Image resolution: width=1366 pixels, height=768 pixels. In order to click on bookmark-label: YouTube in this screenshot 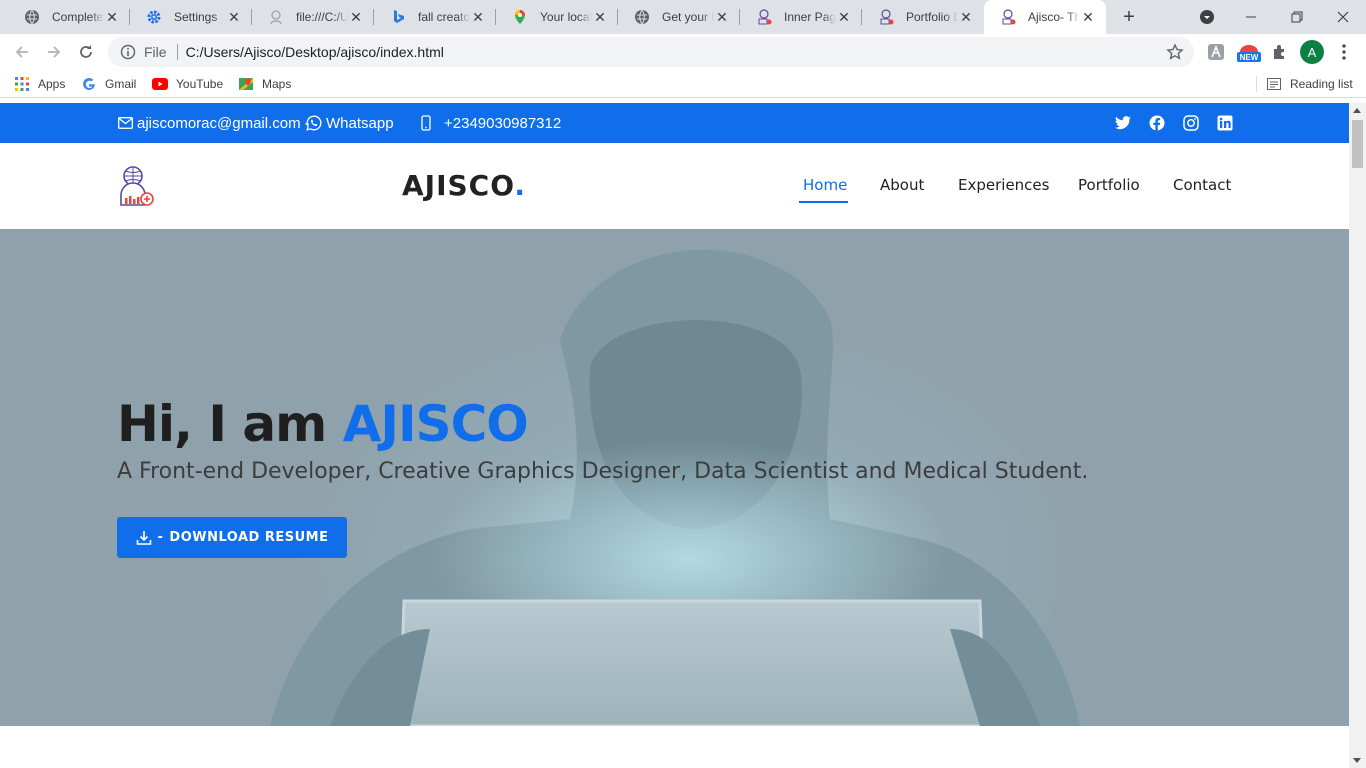, I will do `click(200, 84)`.